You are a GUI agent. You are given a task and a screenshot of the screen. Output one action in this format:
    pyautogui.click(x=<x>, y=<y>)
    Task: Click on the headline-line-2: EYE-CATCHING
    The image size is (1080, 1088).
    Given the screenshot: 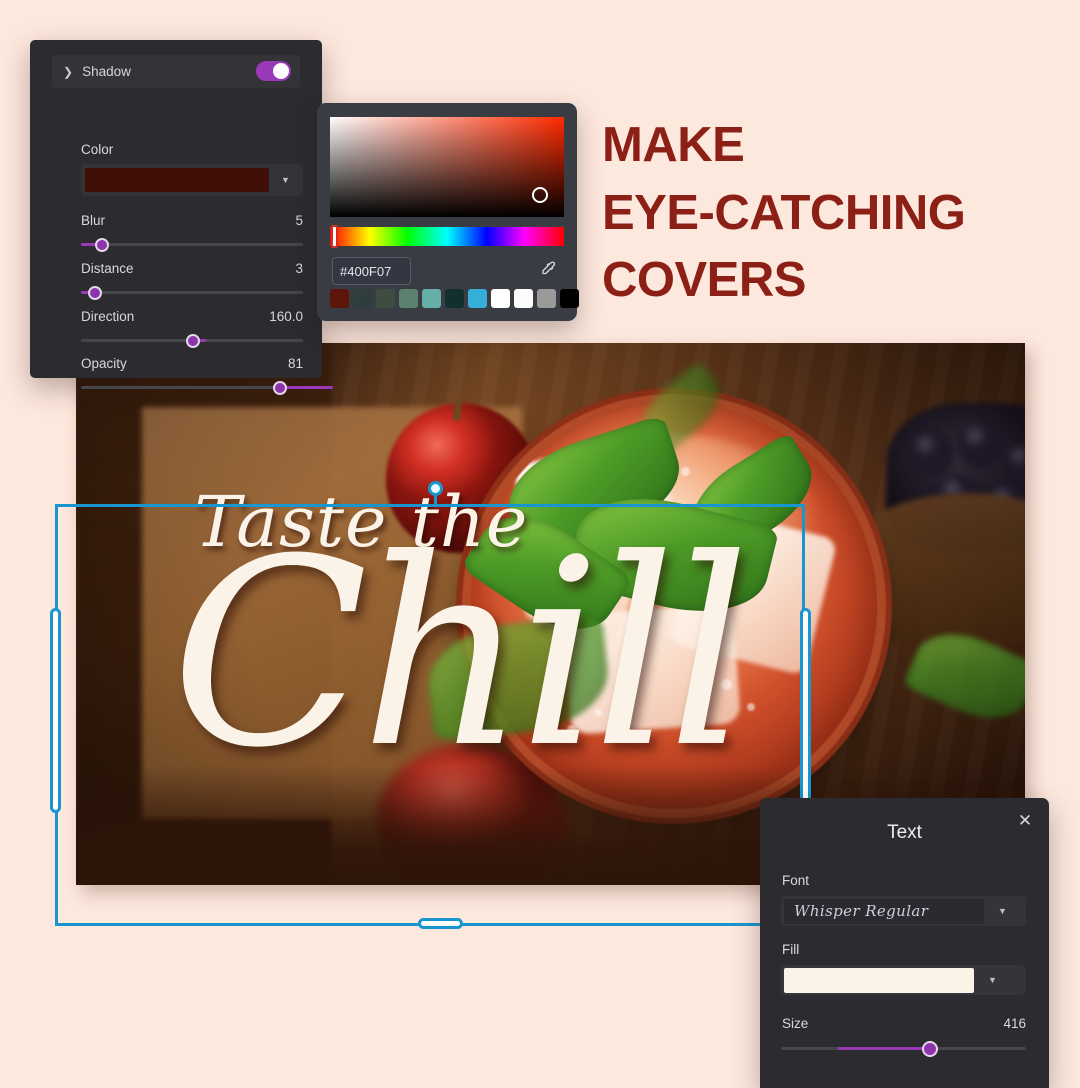 What is the action you would take?
    pyautogui.click(x=784, y=212)
    